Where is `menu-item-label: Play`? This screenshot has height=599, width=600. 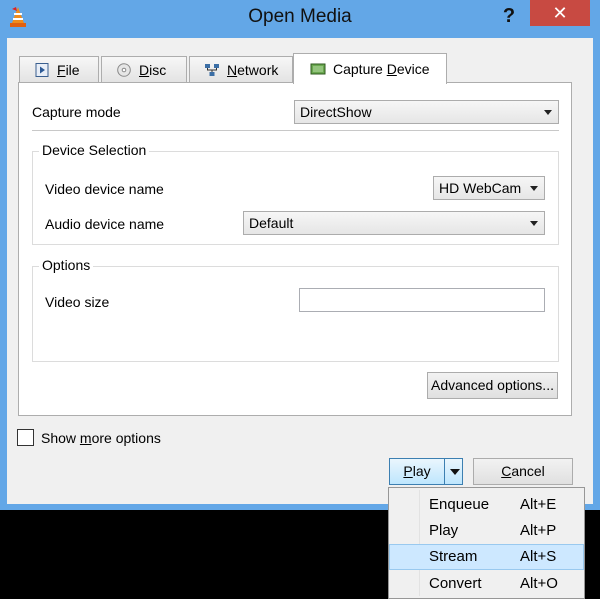 menu-item-label: Play is located at coordinates (444, 530).